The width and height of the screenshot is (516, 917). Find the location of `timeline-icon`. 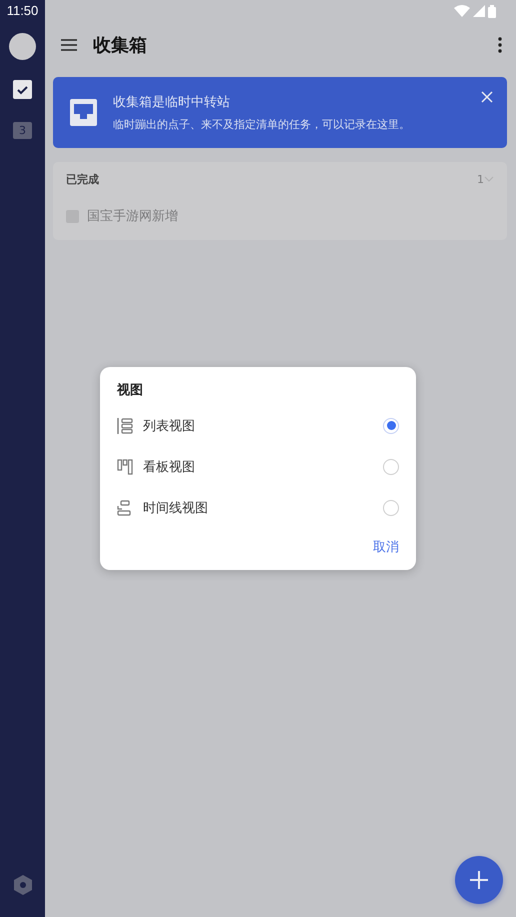

timeline-icon is located at coordinates (125, 508).